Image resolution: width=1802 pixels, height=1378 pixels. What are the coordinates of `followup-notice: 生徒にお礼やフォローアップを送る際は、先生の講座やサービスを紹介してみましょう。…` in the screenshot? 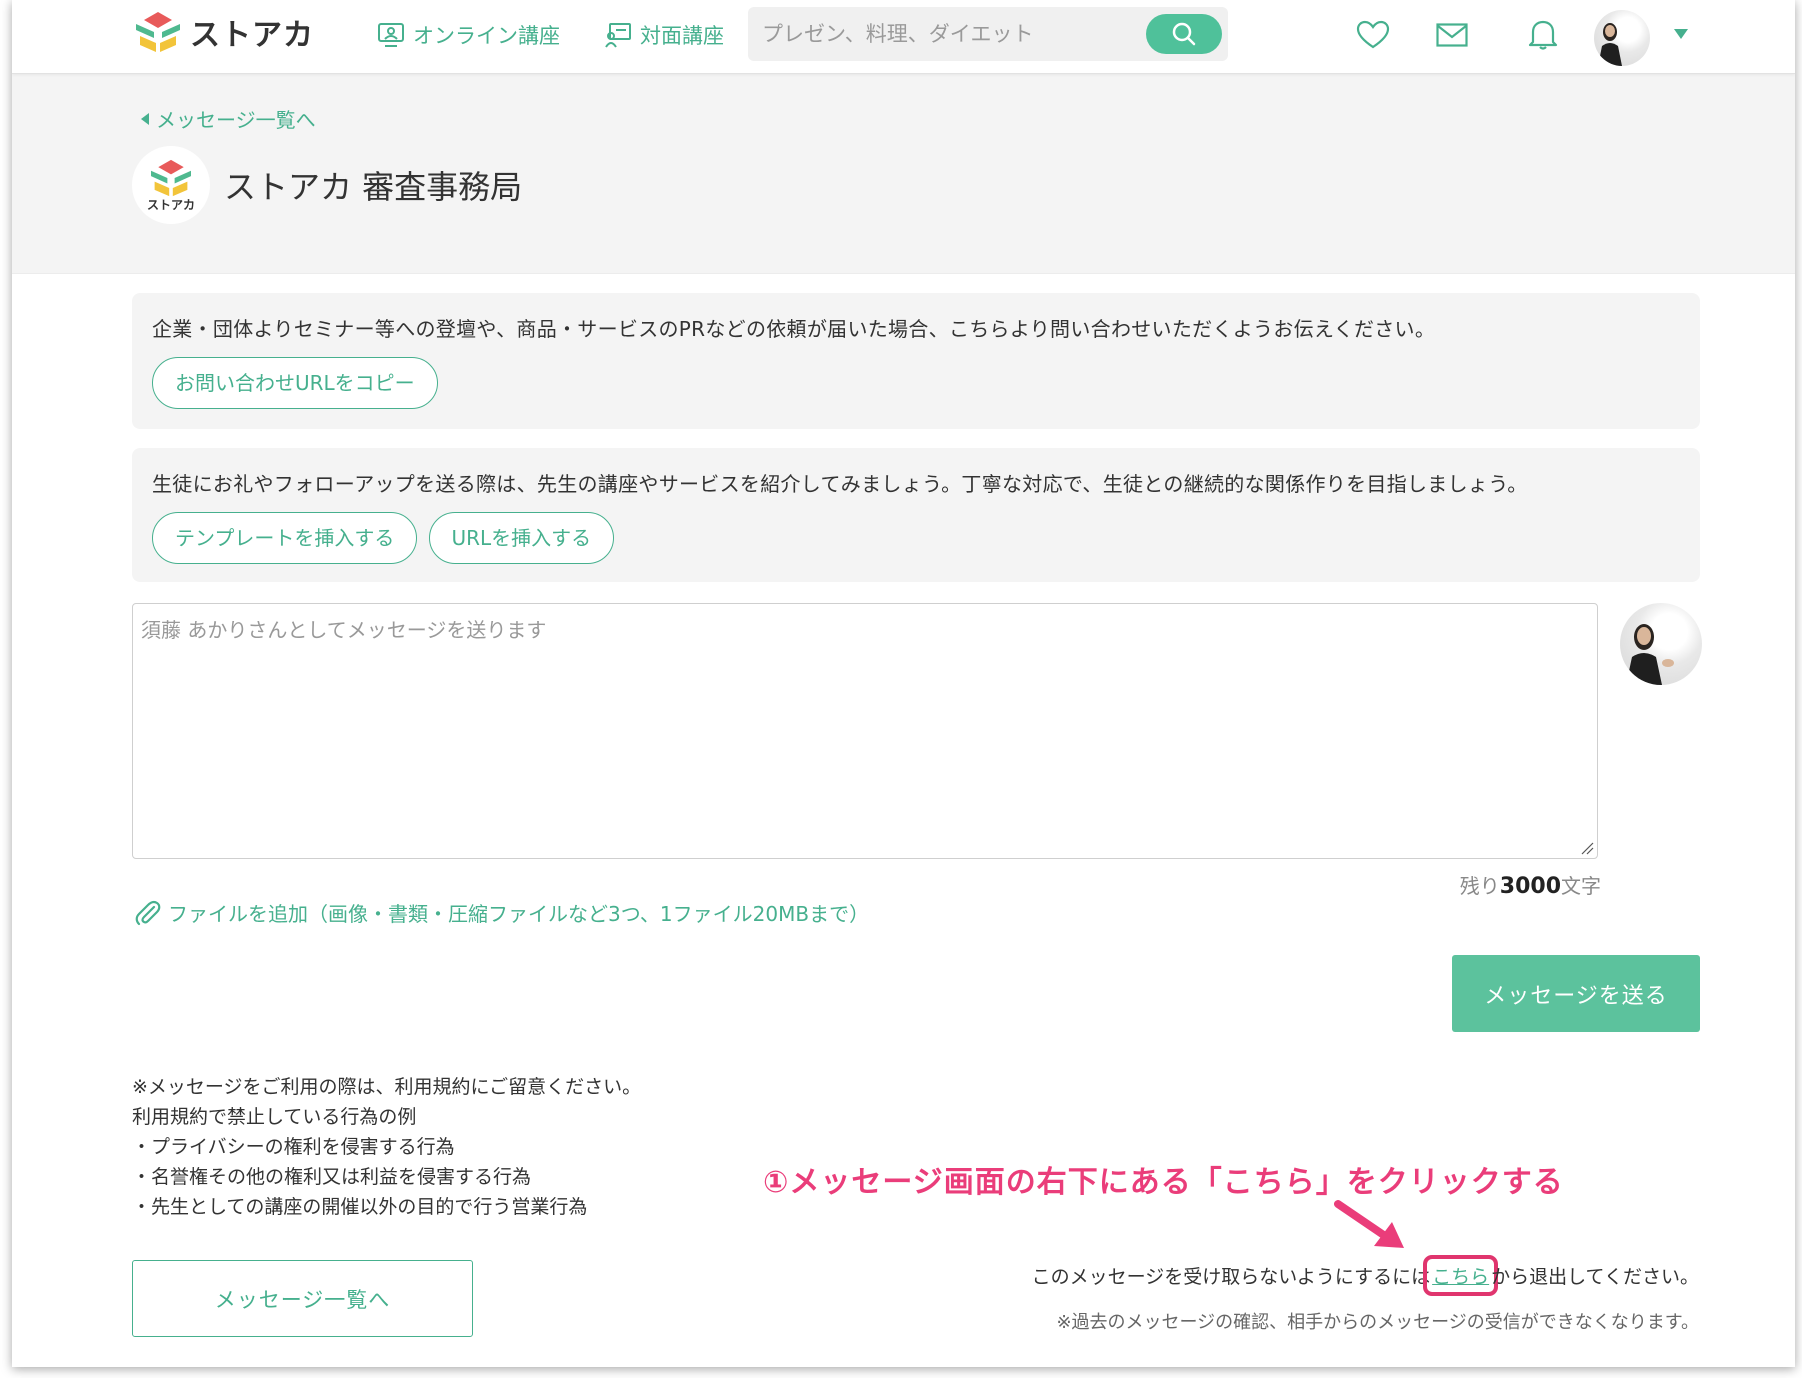 It's located at (916, 515).